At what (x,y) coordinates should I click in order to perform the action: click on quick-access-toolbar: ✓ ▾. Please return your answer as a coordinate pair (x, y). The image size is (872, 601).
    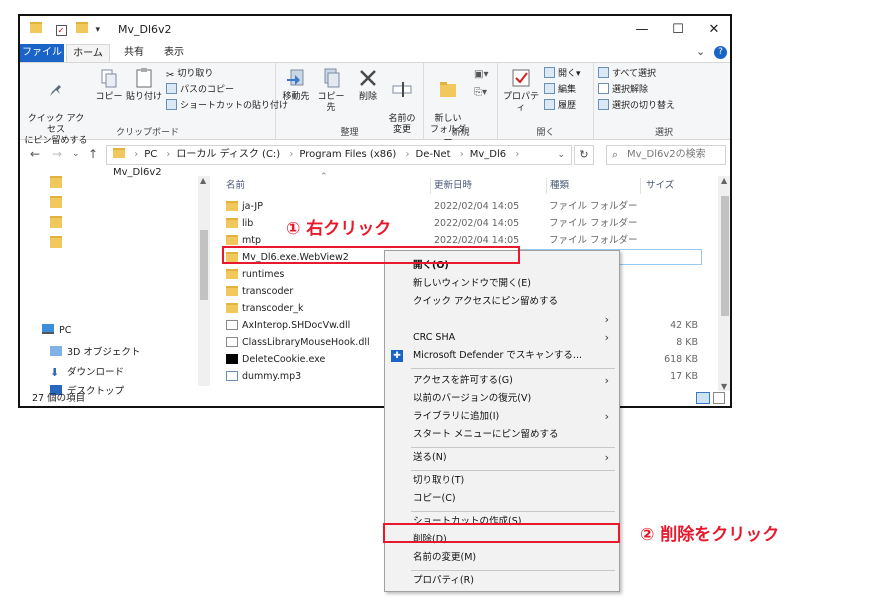
    Looking at the image, I should click on (65, 29).